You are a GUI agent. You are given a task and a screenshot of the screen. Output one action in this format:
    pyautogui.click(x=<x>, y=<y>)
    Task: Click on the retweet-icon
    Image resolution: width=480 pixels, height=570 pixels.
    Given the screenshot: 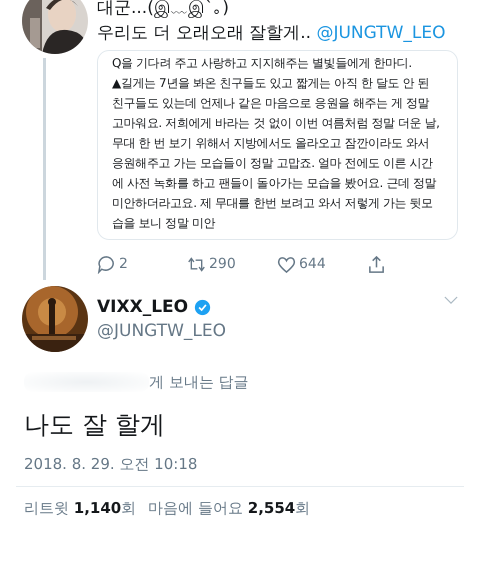 What is the action you would take?
    pyautogui.click(x=196, y=264)
    